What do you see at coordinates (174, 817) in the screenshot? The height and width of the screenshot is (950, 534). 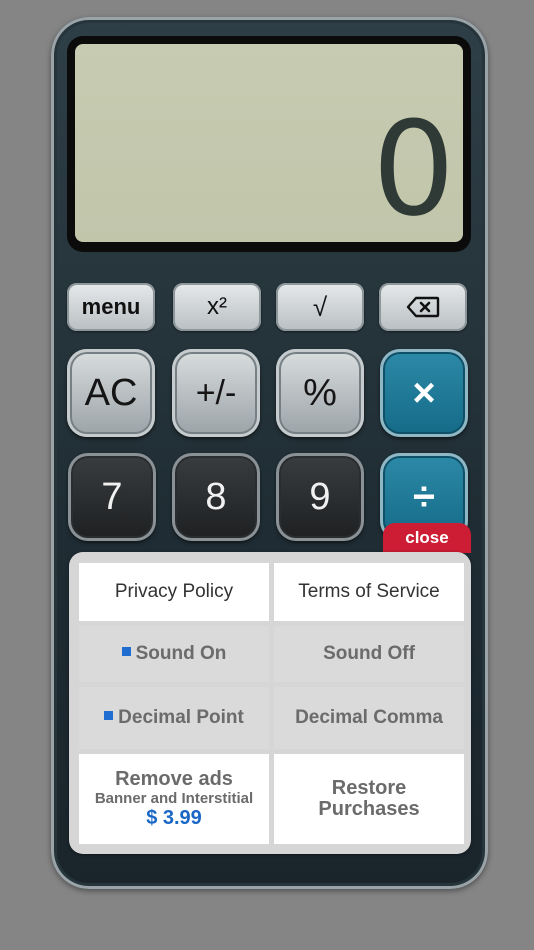 I see `remove-ads-price: $ 3.99` at bounding box center [174, 817].